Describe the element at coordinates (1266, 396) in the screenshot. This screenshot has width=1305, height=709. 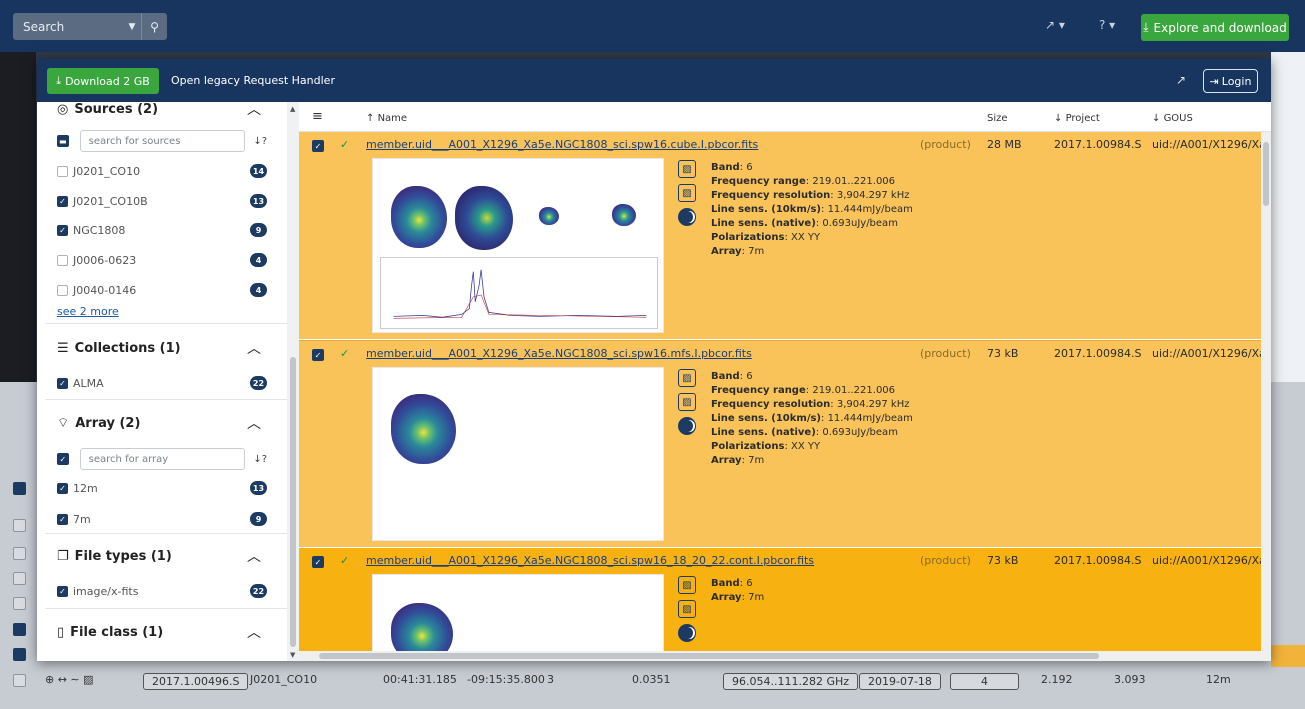
I see `file-list-scrollbar` at that location.